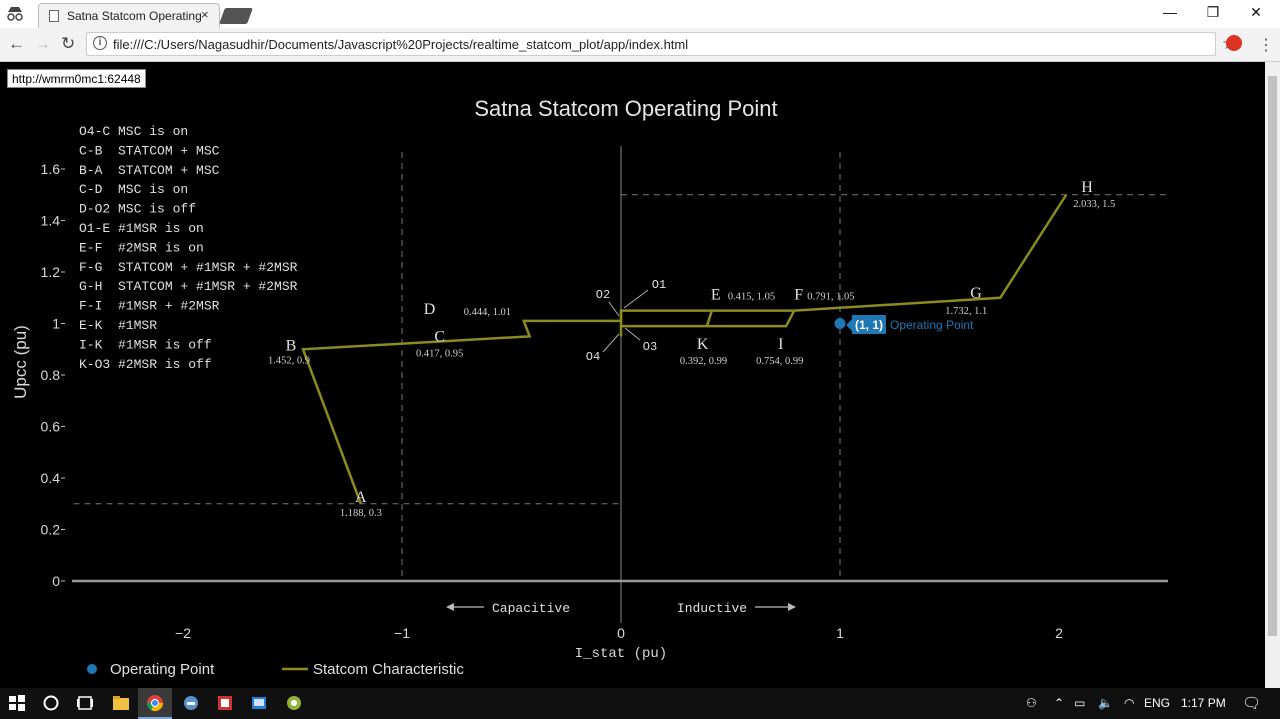 This screenshot has height=719, width=1280. I want to click on y-tick-label: 1.2, so click(51, 272).